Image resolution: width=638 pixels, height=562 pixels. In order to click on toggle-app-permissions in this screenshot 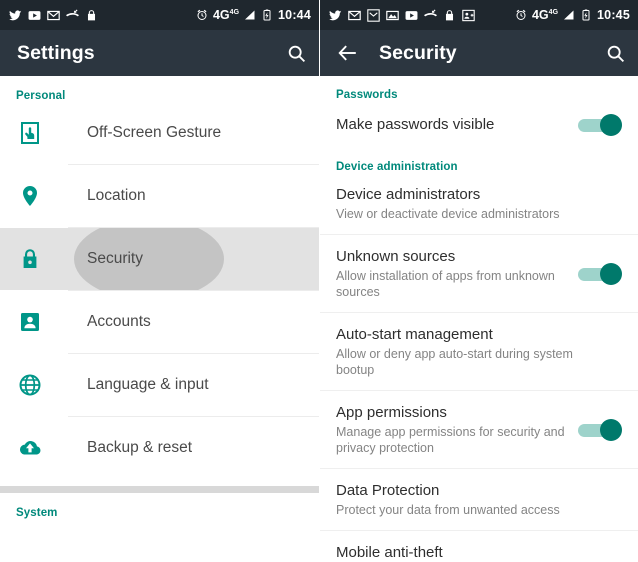, I will do `click(600, 429)`.